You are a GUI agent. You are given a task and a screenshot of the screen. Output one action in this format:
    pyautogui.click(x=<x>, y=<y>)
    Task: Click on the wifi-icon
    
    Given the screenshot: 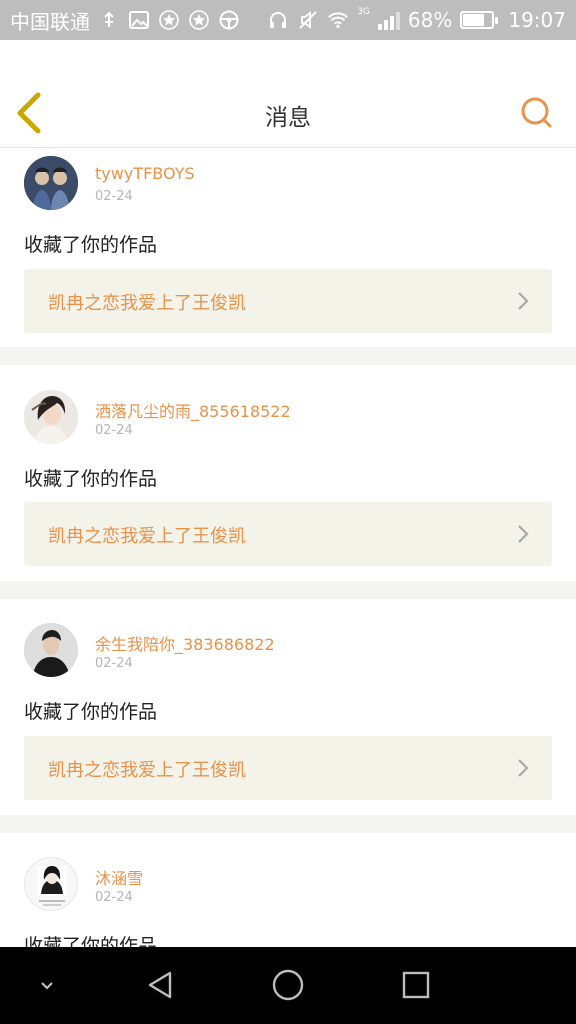 What is the action you would take?
    pyautogui.click(x=338, y=20)
    